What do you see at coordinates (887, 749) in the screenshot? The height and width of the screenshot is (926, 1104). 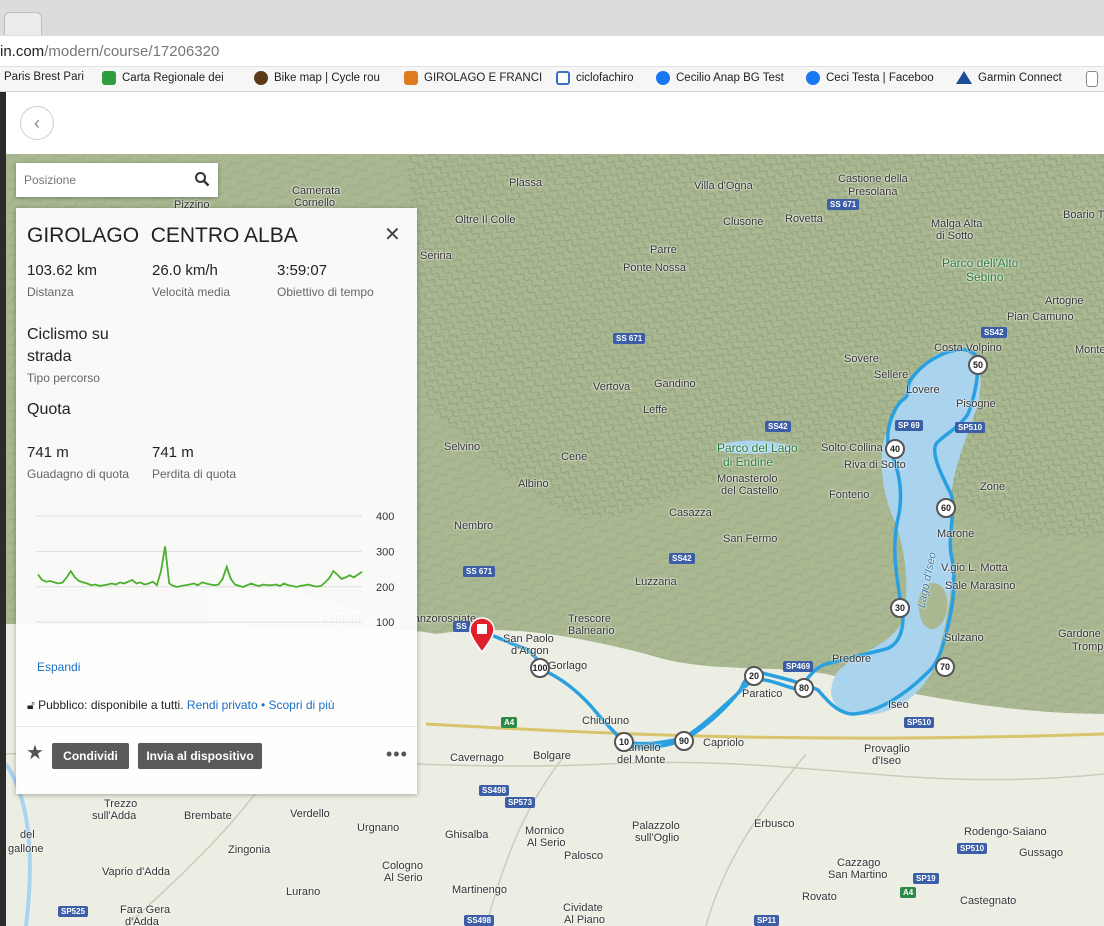 I see `map-place-label: Provaglio` at bounding box center [887, 749].